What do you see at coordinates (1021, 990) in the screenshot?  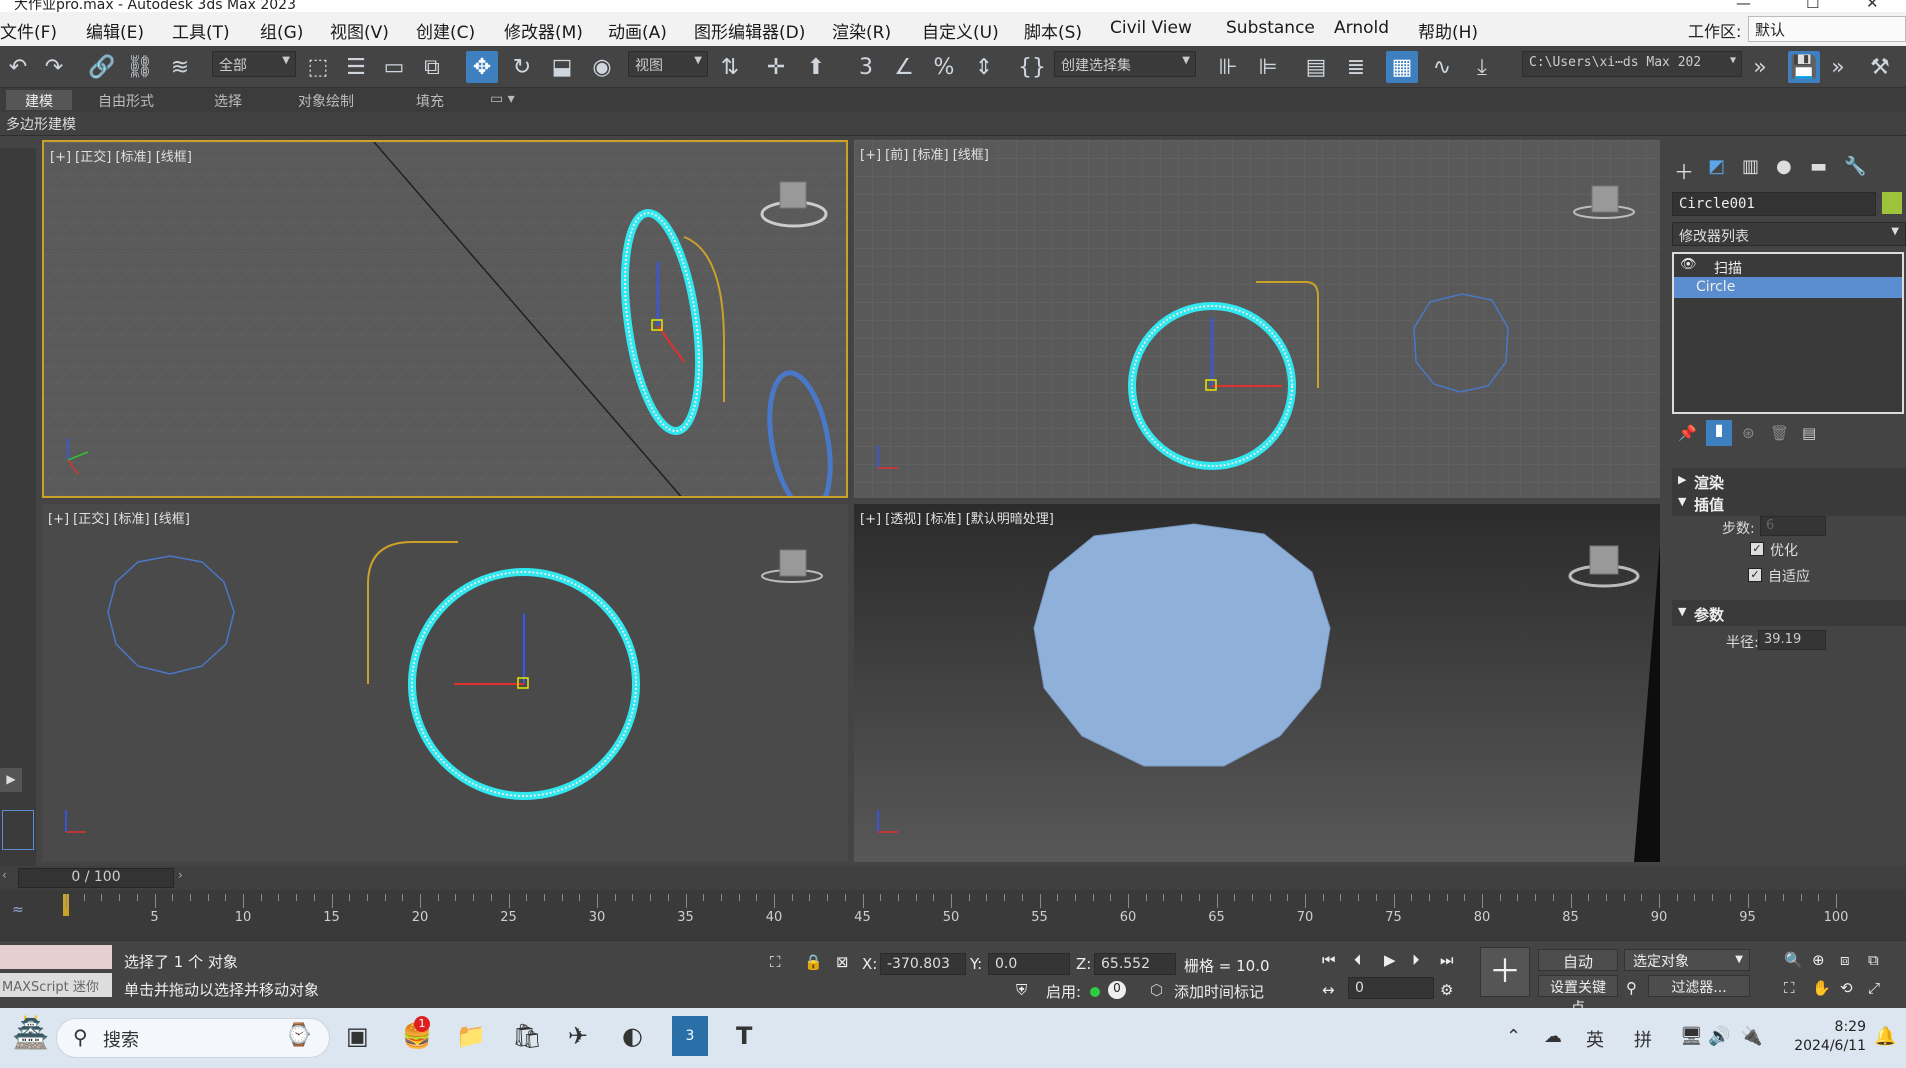 I see `adaptive-degradation-icon: ⛨` at bounding box center [1021, 990].